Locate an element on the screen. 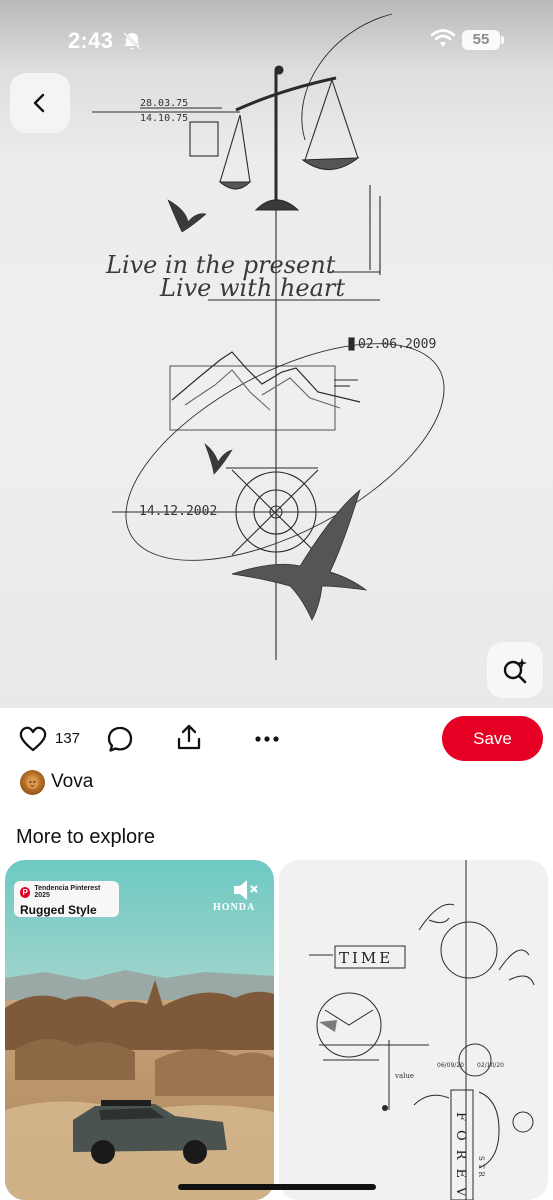 The height and width of the screenshot is (1200, 553). more-options-button is located at coordinates (267, 739).